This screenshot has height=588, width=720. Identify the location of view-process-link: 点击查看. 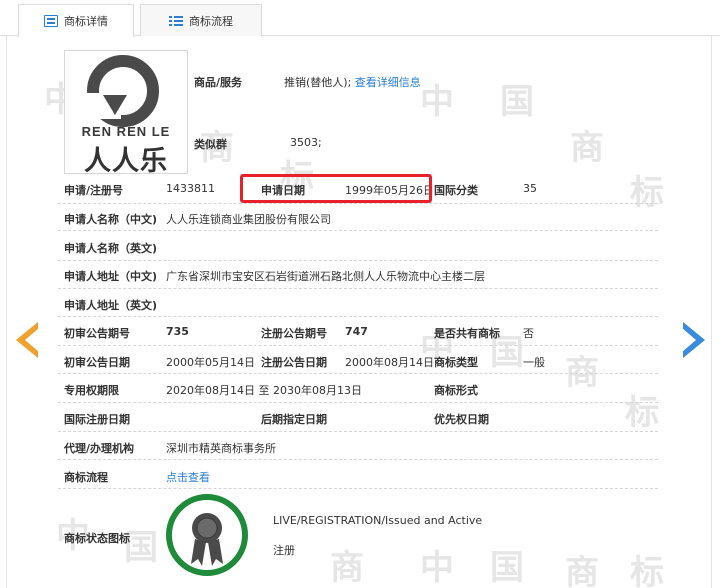
(188, 477).